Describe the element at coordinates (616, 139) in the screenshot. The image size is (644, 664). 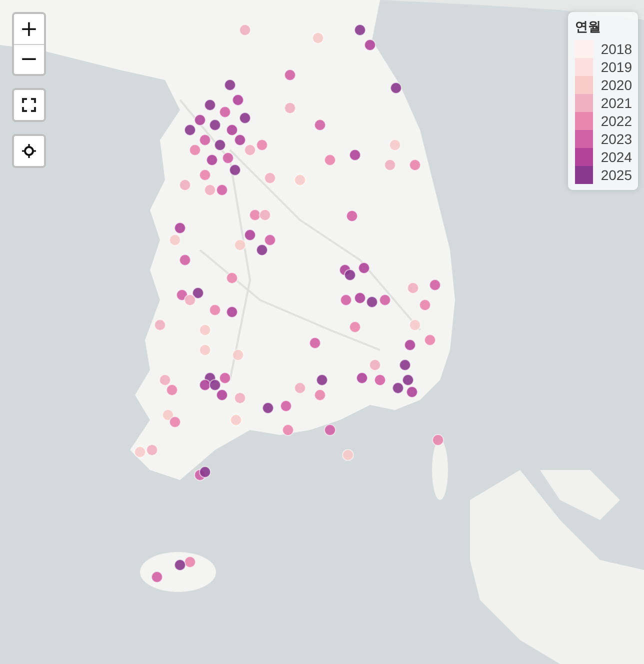
I see `legend-label: 2023` at that location.